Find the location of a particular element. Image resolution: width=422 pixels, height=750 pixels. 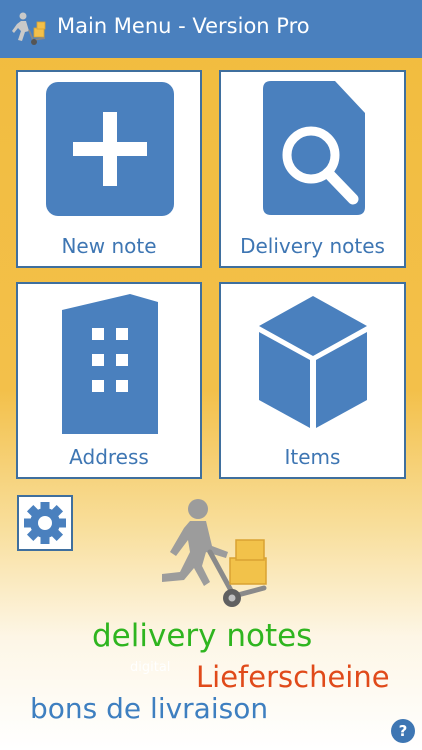

tagline-bons-de-livraison: bons de livraison is located at coordinates (149, 708).